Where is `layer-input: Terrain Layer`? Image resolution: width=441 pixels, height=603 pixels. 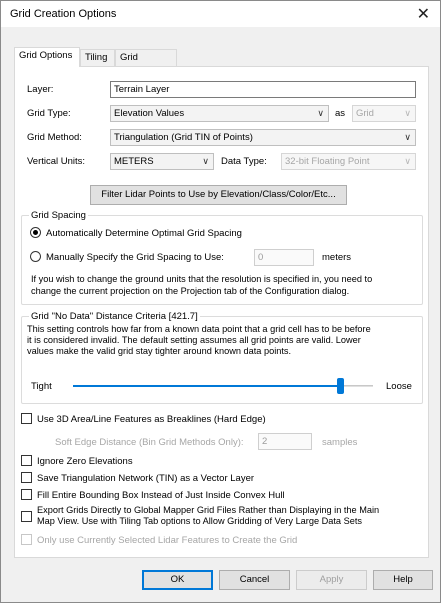
layer-input: Terrain Layer is located at coordinates (263, 89).